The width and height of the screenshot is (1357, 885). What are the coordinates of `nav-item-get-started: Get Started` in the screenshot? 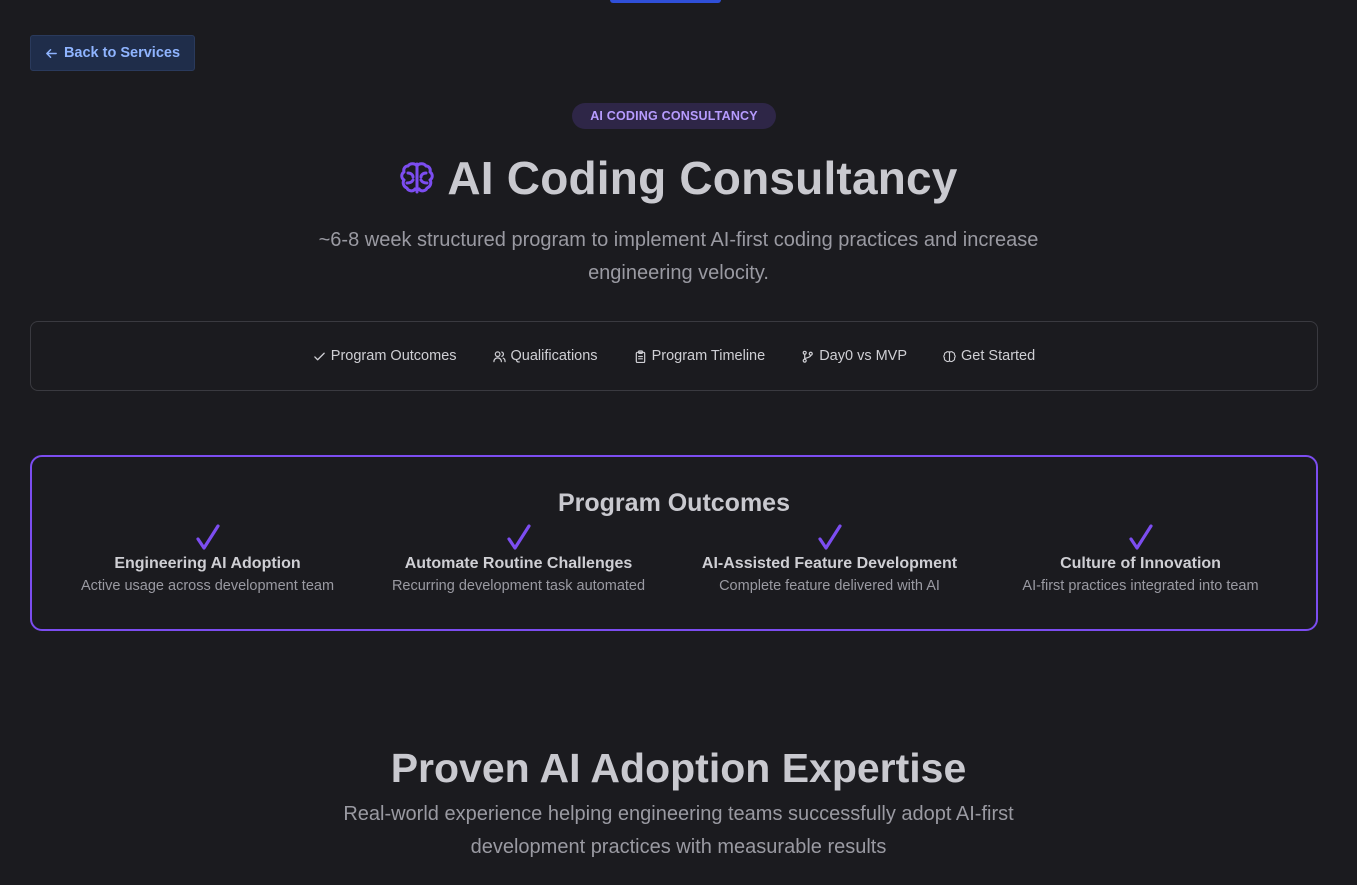 It's located at (989, 356).